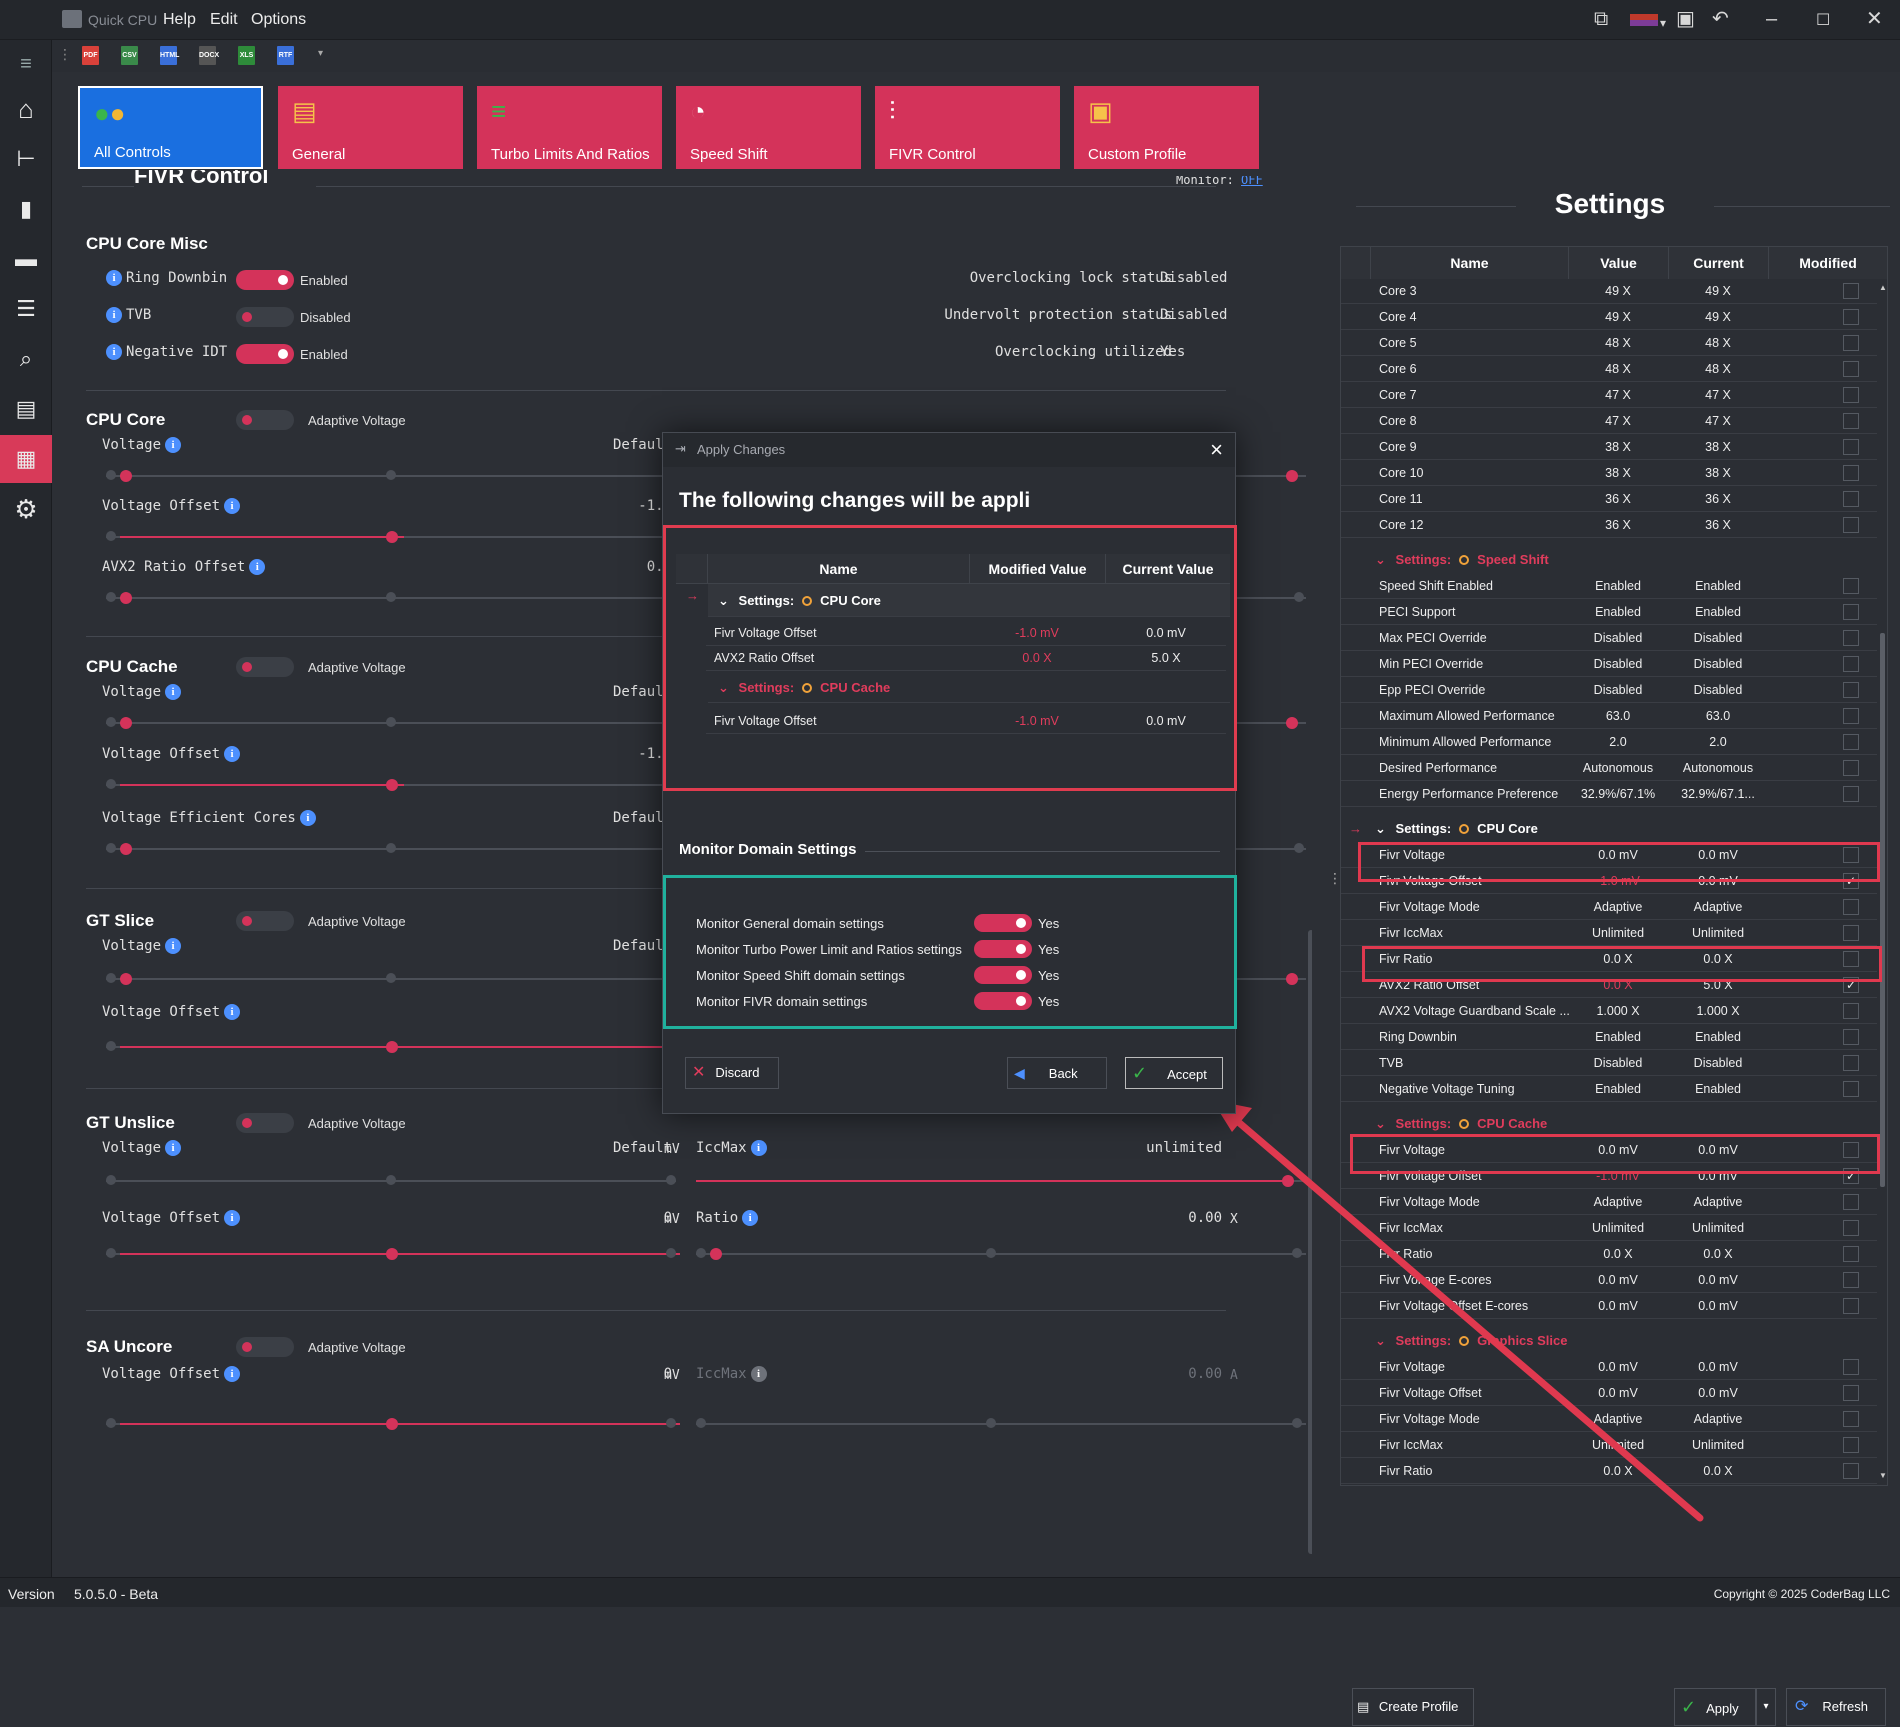 The width and height of the screenshot is (1900, 1727). Describe the element at coordinates (393, 1424) in the screenshot. I see `sa-uncore-offset-slider` at that location.